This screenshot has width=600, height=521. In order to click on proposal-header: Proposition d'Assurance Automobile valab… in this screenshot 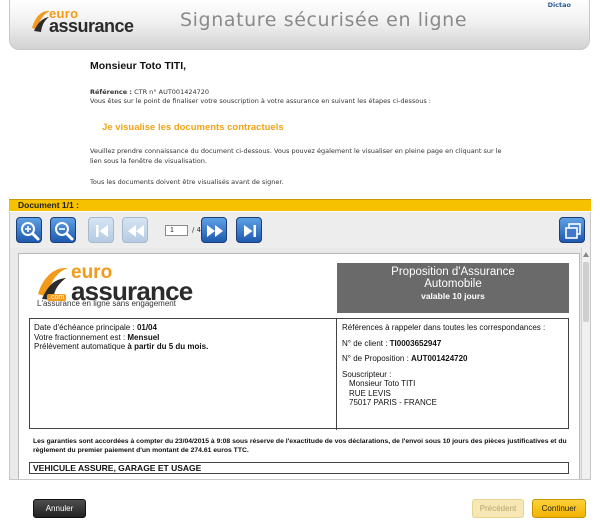, I will do `click(453, 288)`.